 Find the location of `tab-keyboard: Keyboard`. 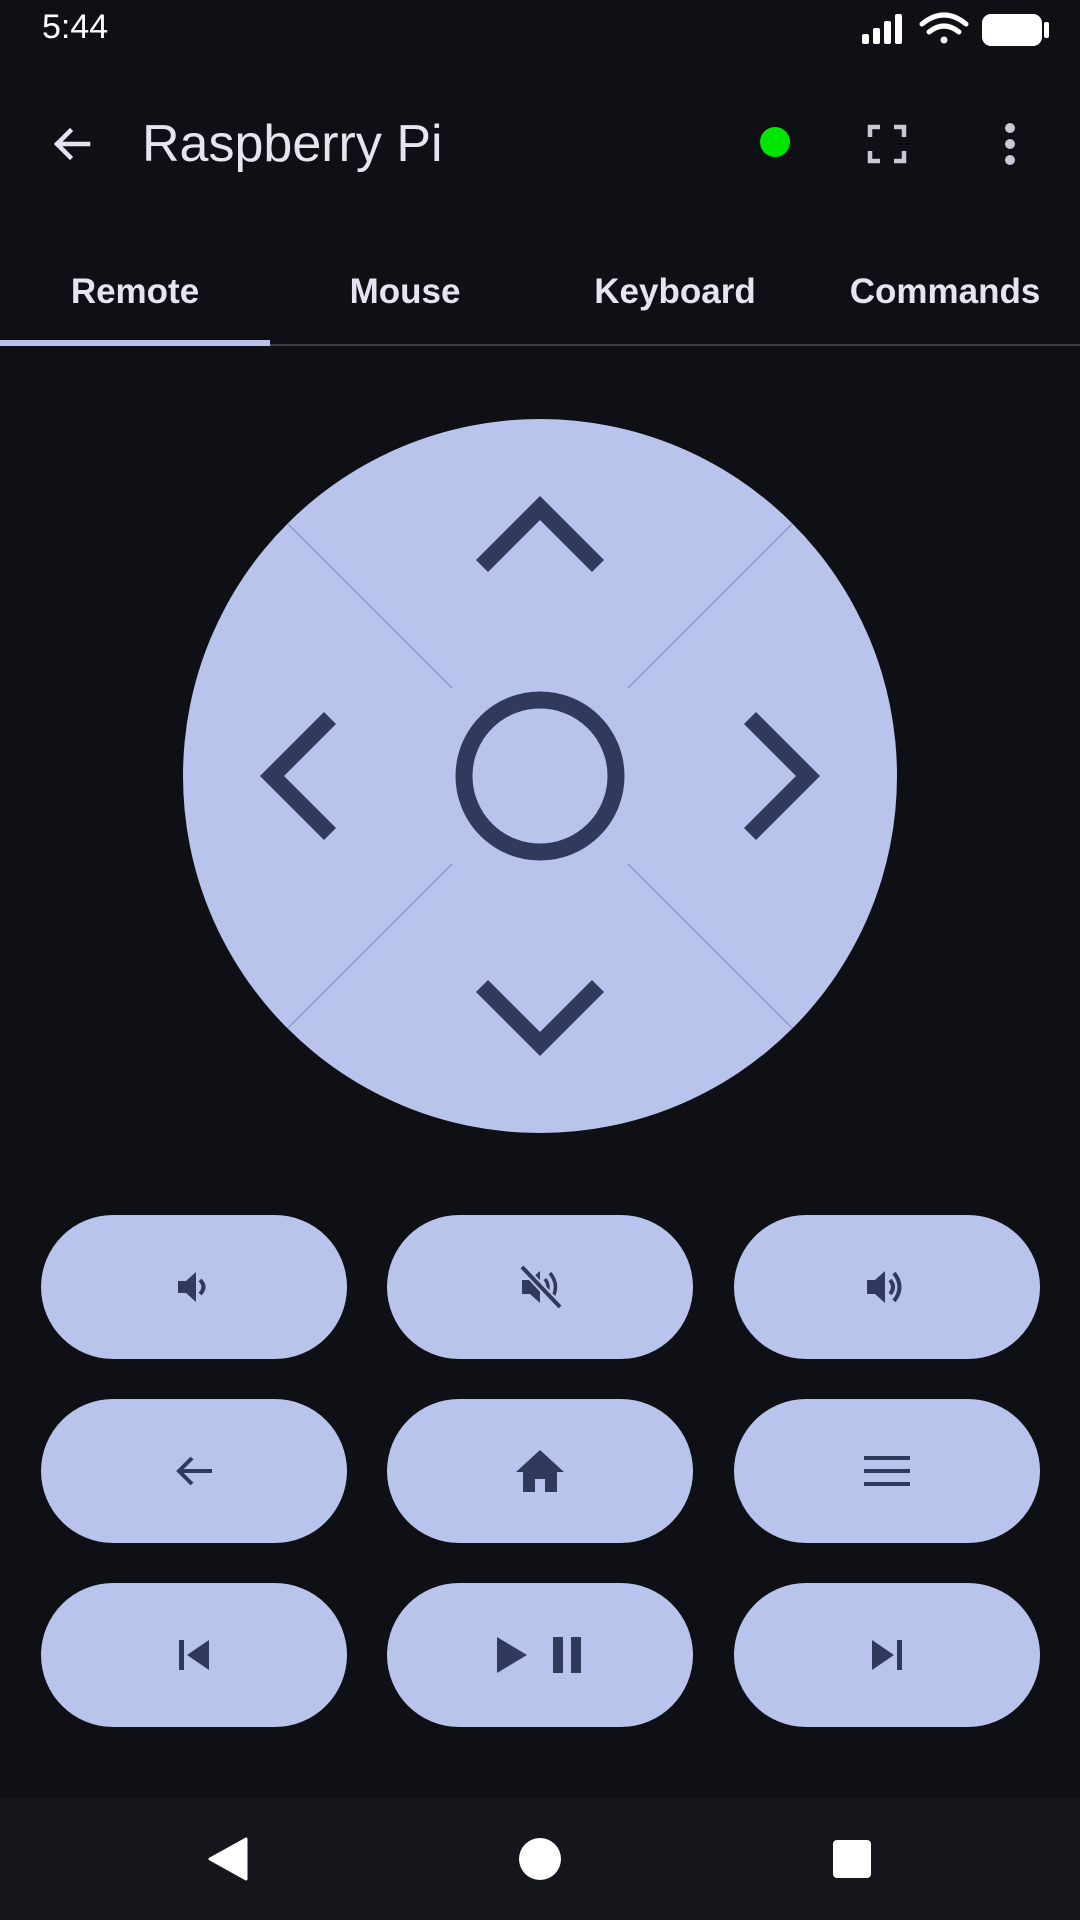

tab-keyboard: Keyboard is located at coordinates (675, 292).